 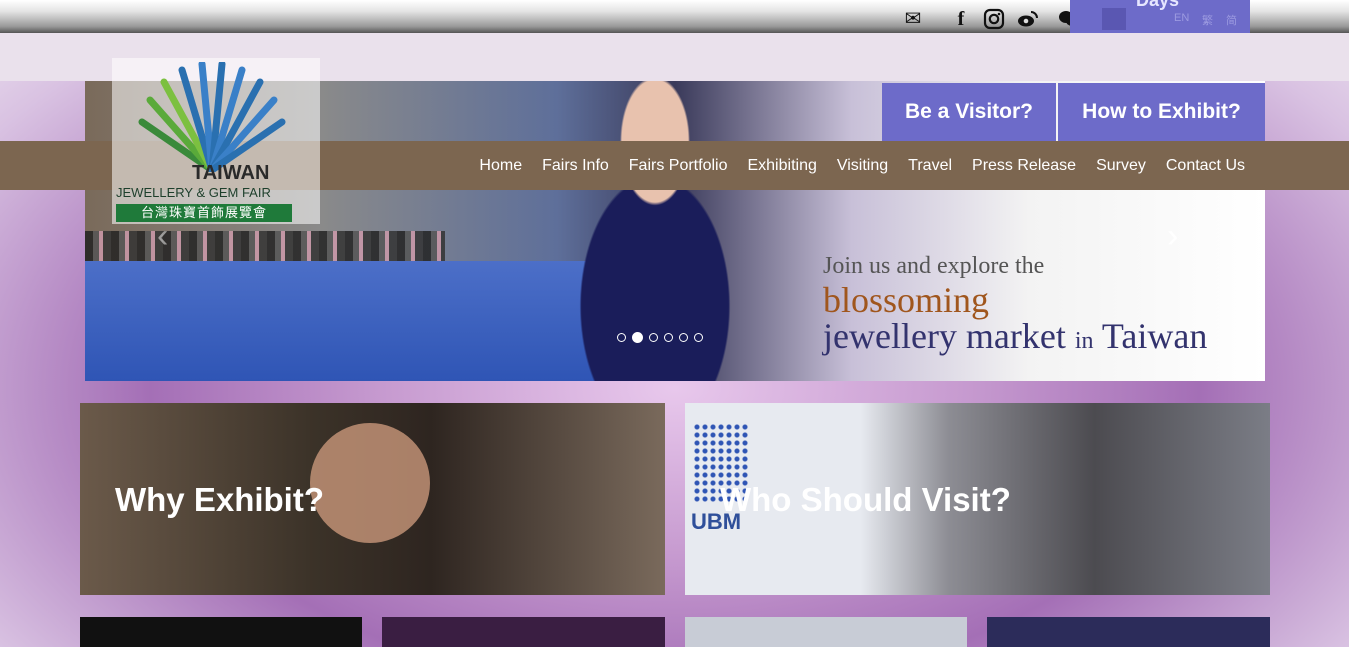 I want to click on top-bar: ✉ f Days EN 繁 简, so click(x=674, y=16).